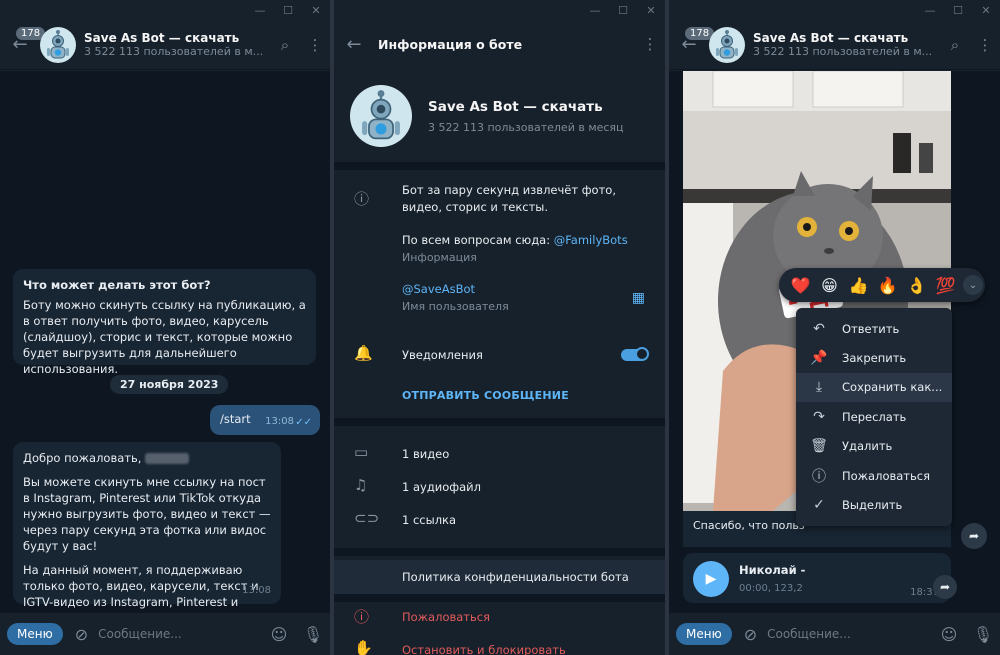 This screenshot has height=655, width=1000. What do you see at coordinates (887, 285) in the screenshot?
I see `reaction-fire-icon: 🔥` at bounding box center [887, 285].